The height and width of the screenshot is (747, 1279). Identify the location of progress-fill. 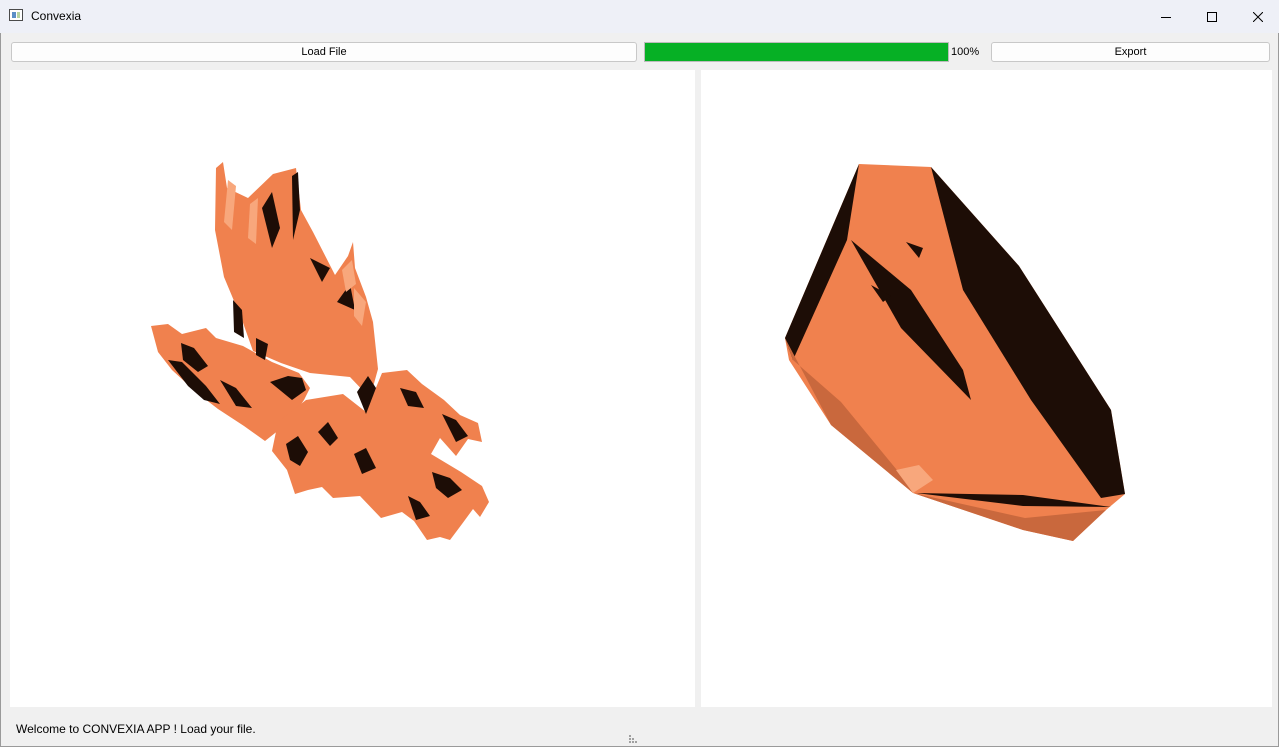
(796, 52).